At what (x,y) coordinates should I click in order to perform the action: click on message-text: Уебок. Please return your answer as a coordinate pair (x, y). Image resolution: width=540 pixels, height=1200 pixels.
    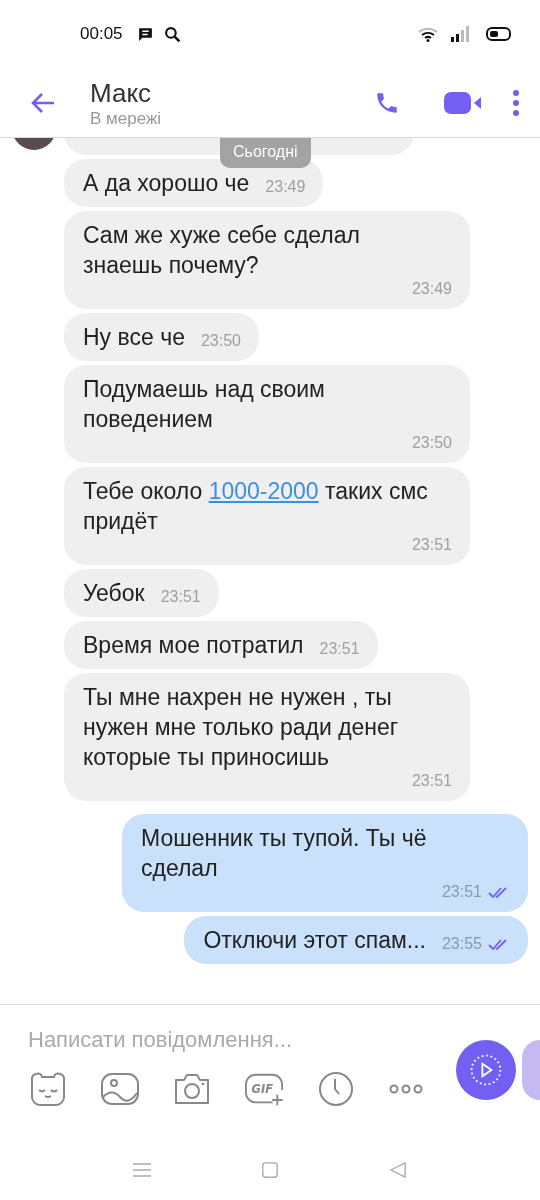
    Looking at the image, I should click on (114, 593).